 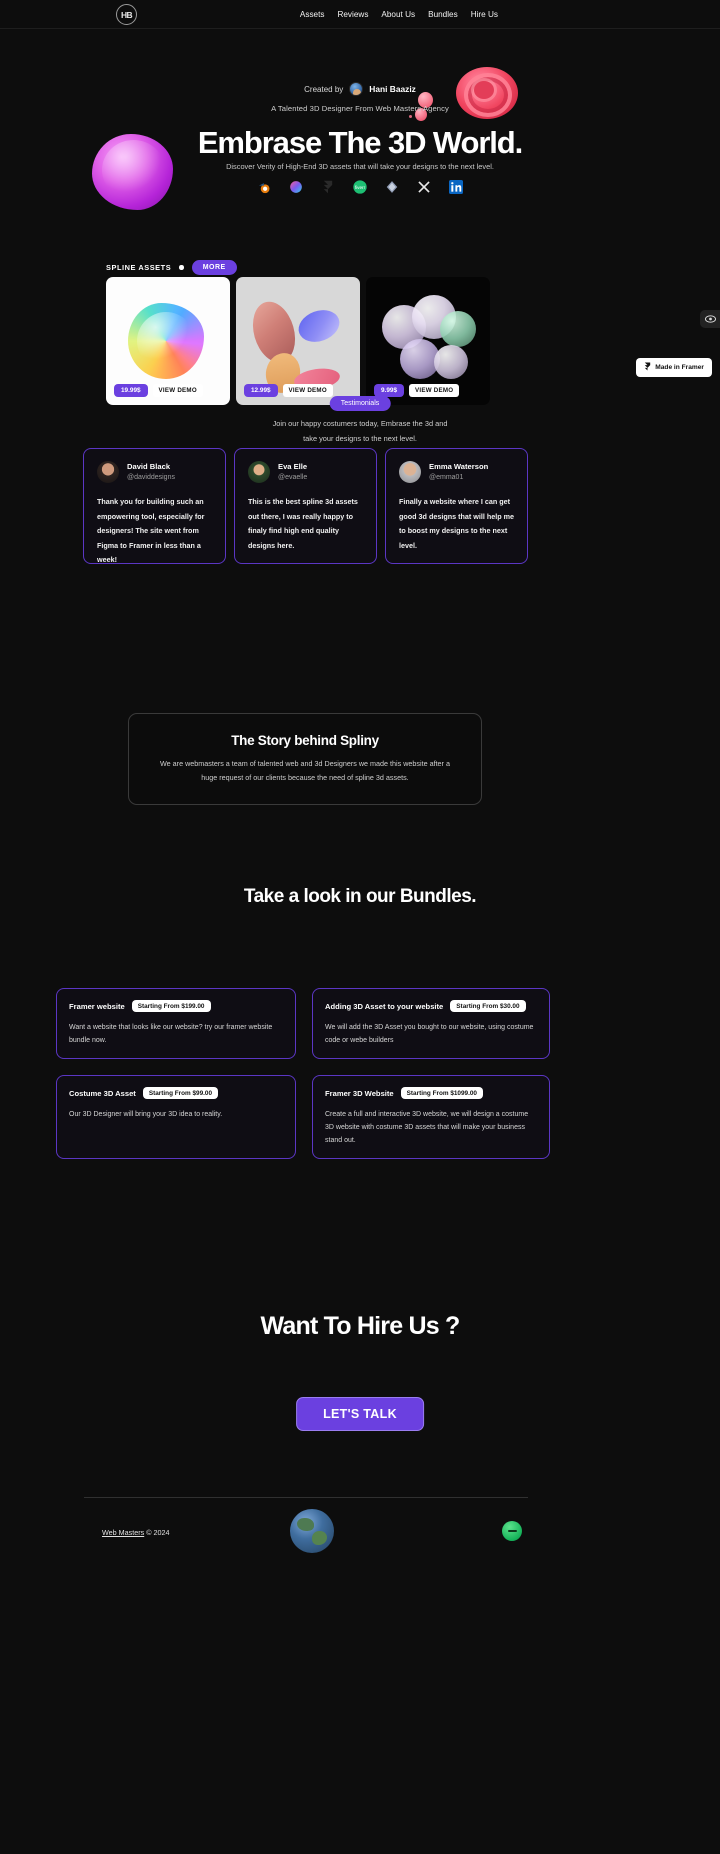 What do you see at coordinates (389, 390) in the screenshot?
I see `asset-price-badge: 9.99$` at bounding box center [389, 390].